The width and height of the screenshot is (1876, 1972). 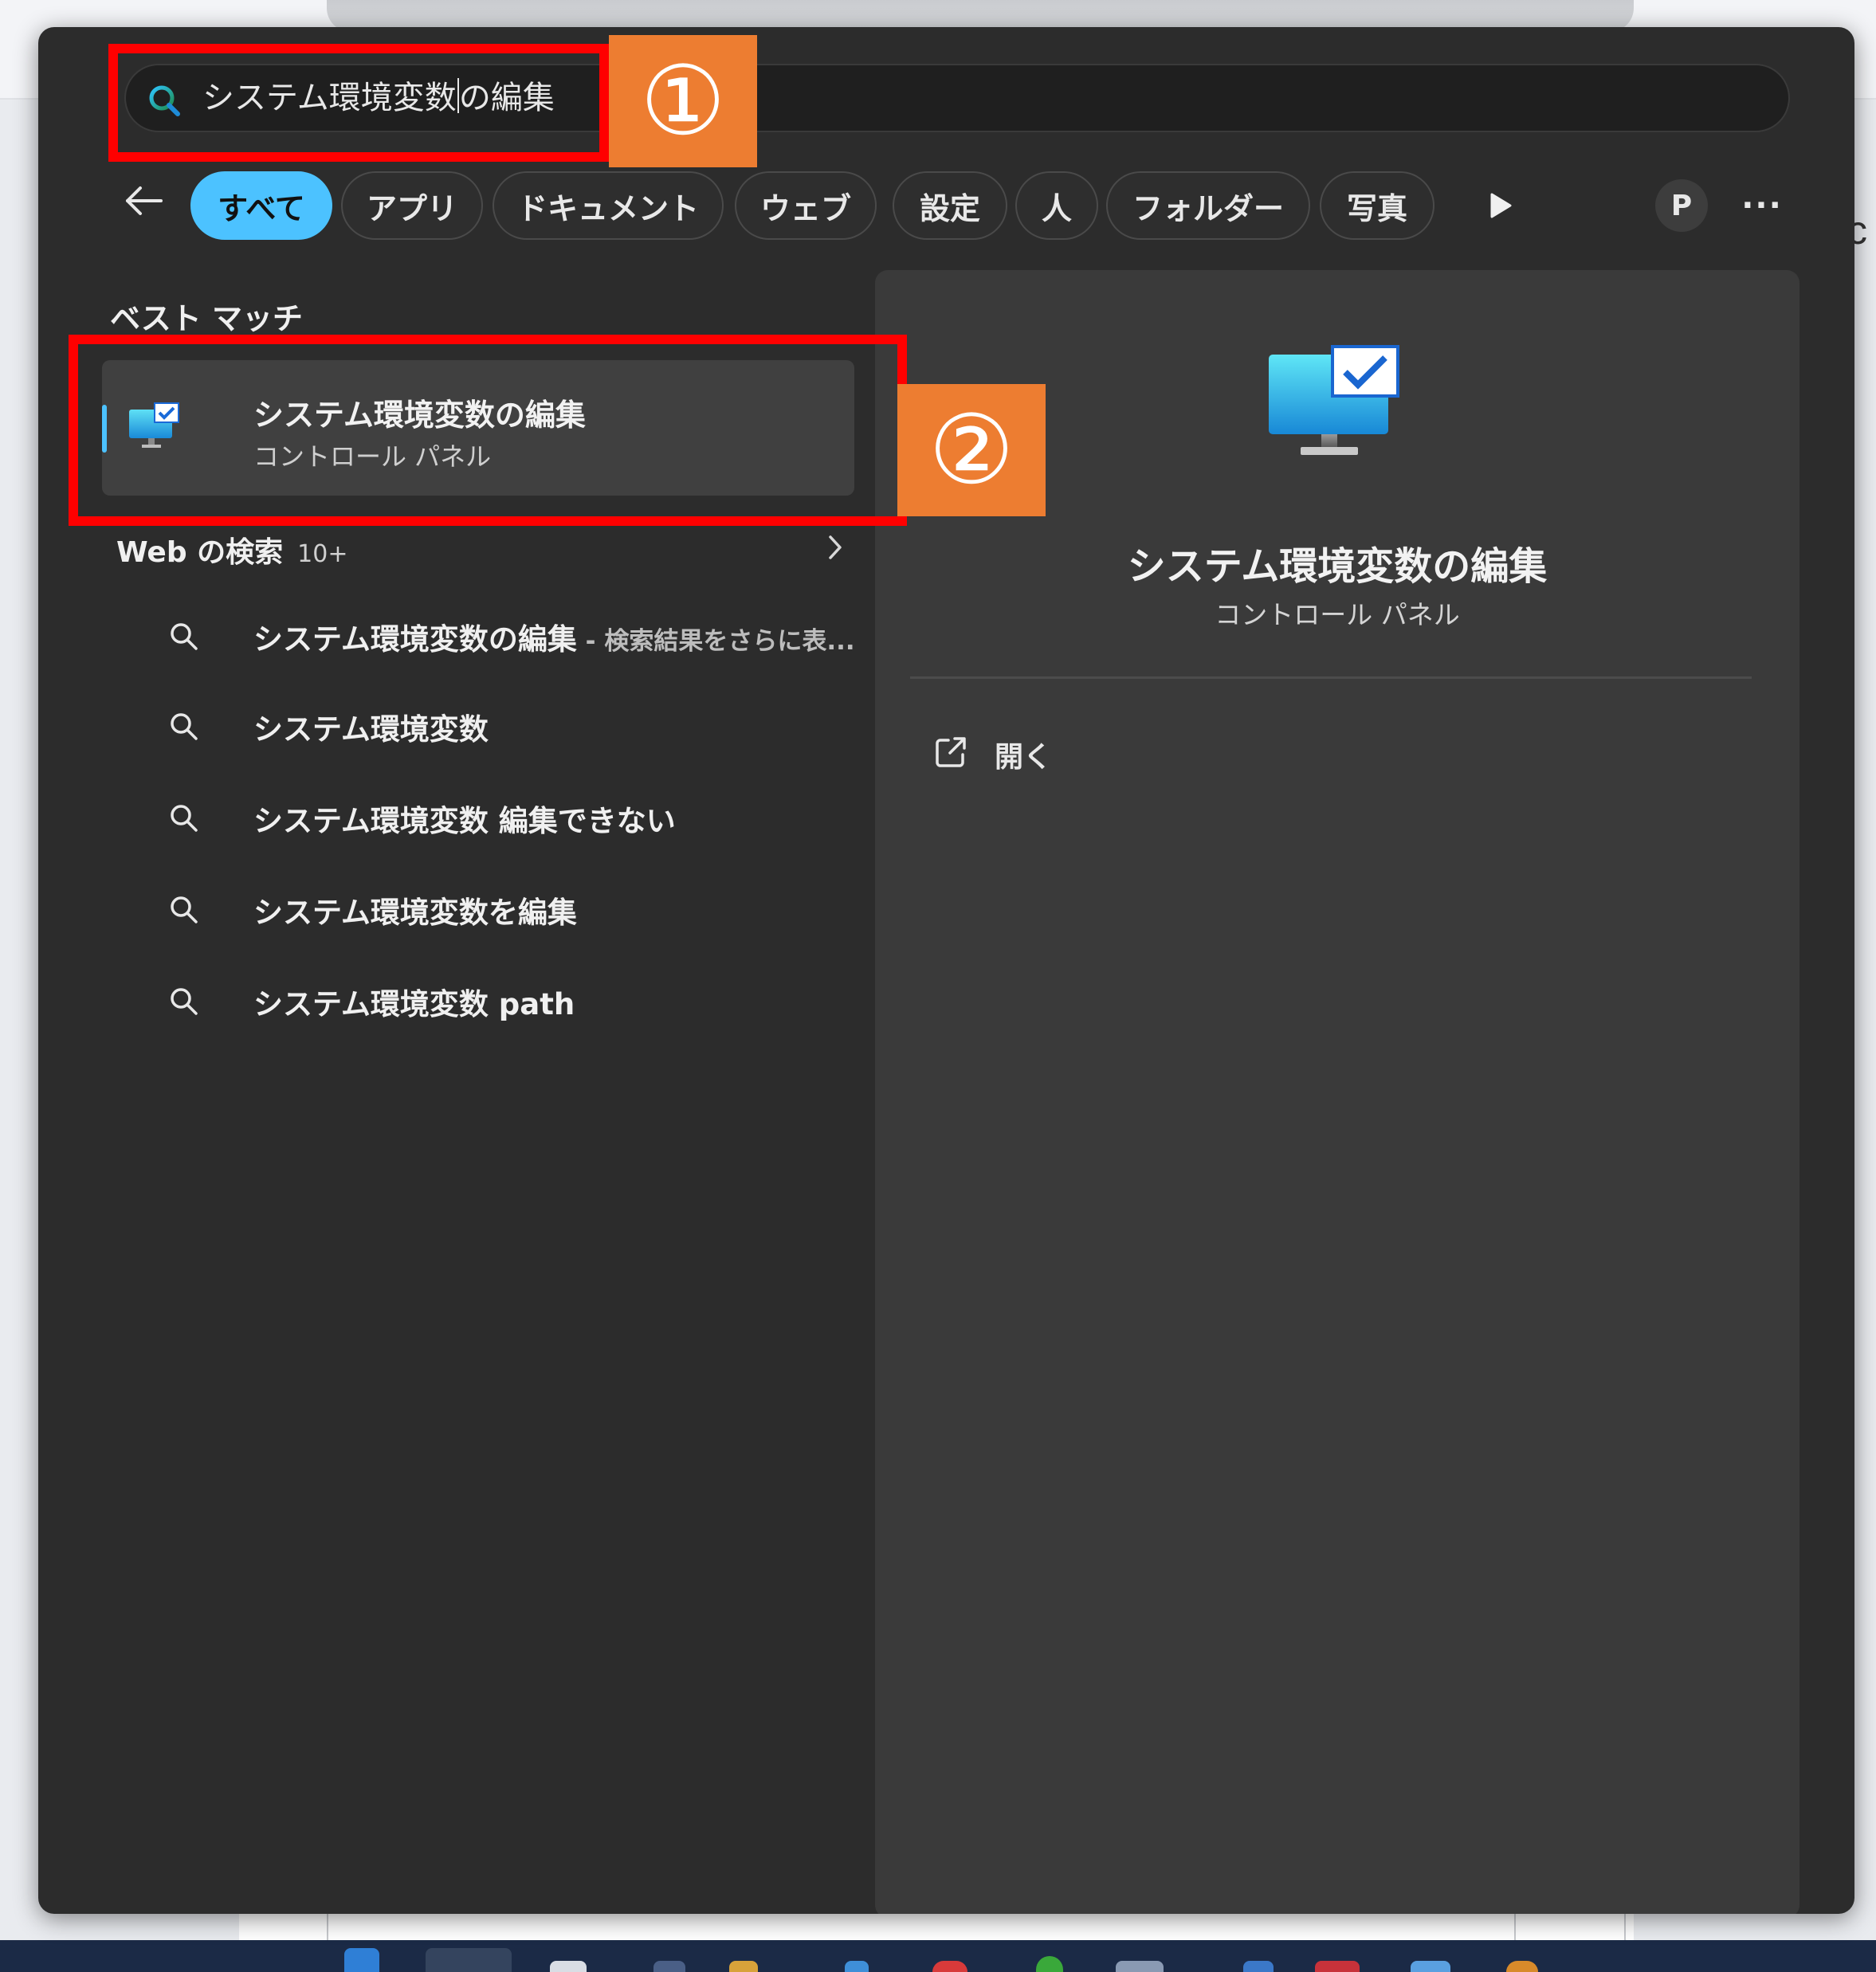 I want to click on system-properties-icon, so click(x=1334, y=400).